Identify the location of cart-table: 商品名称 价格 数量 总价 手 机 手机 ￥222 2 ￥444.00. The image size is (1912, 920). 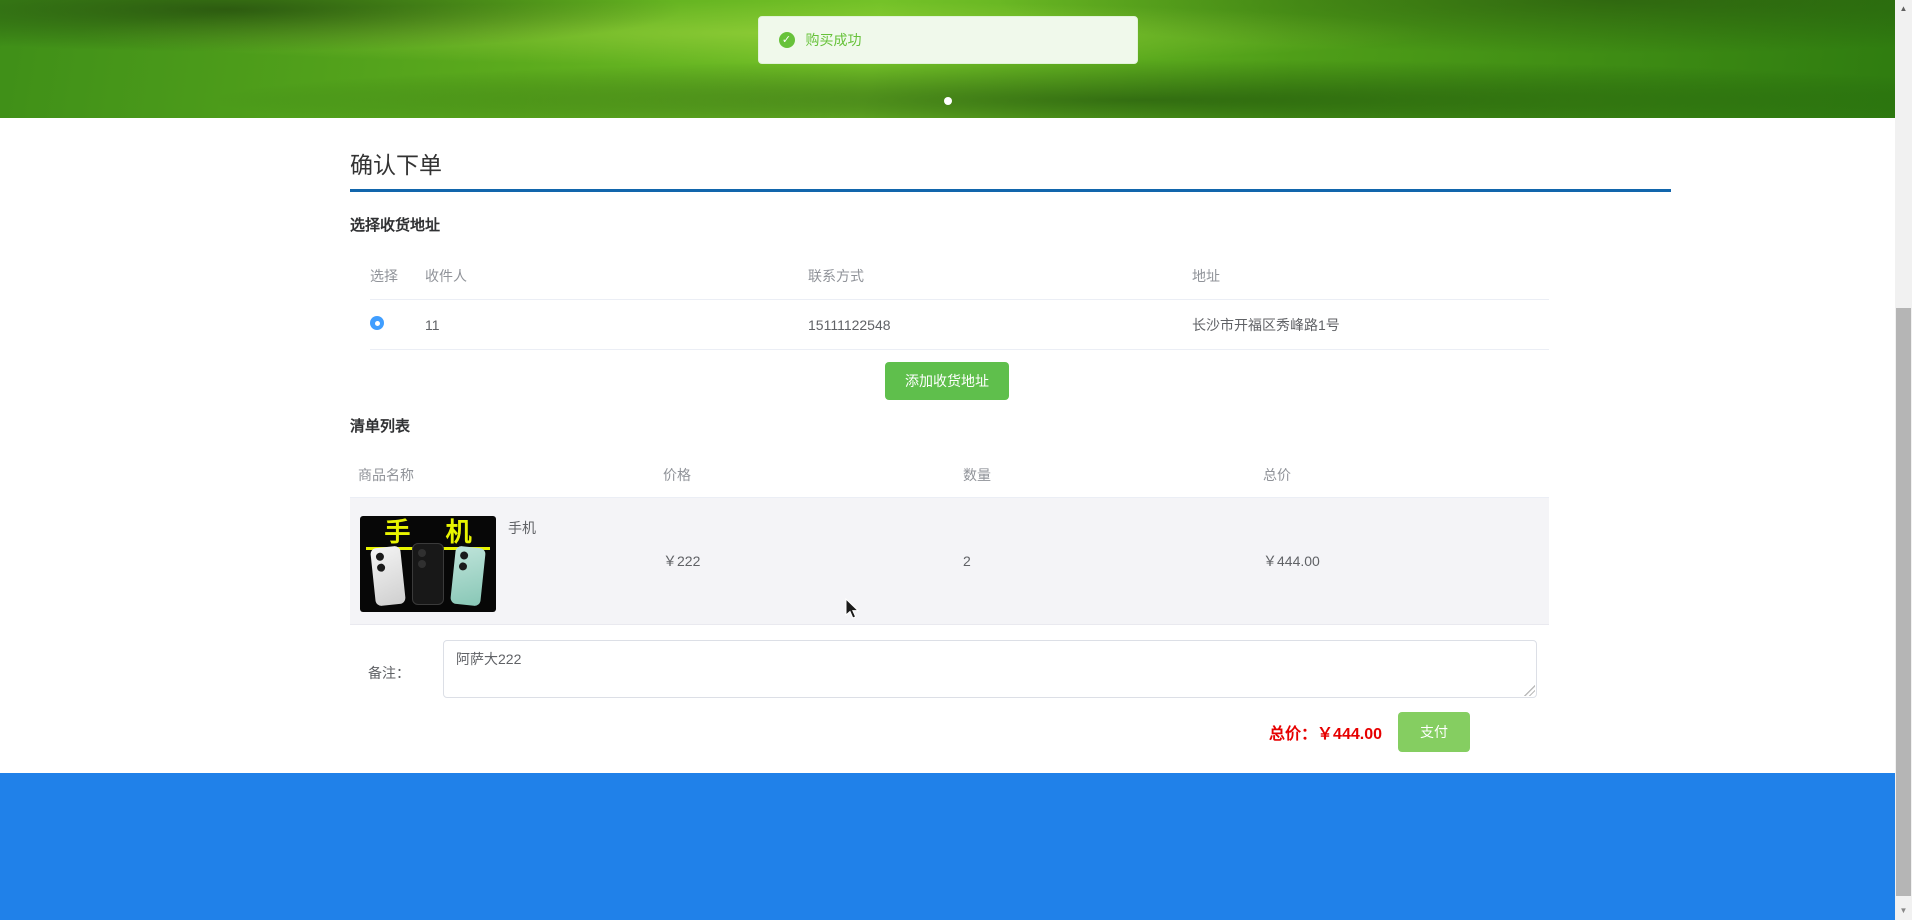
(949, 536).